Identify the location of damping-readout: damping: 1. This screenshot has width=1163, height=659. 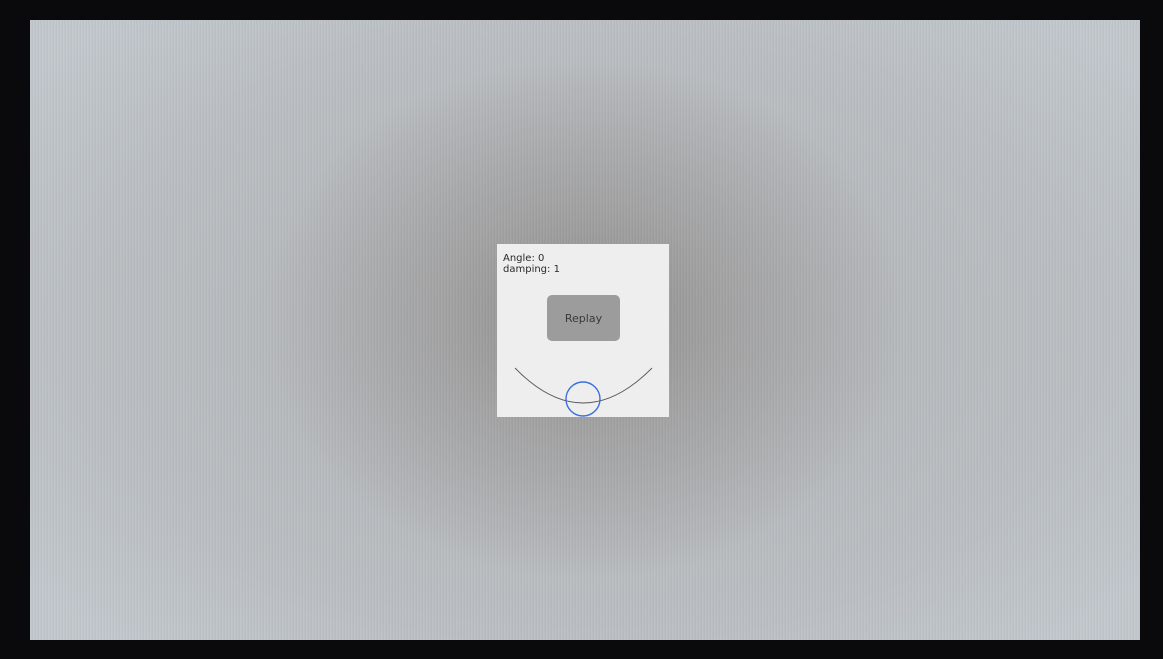
(531, 269).